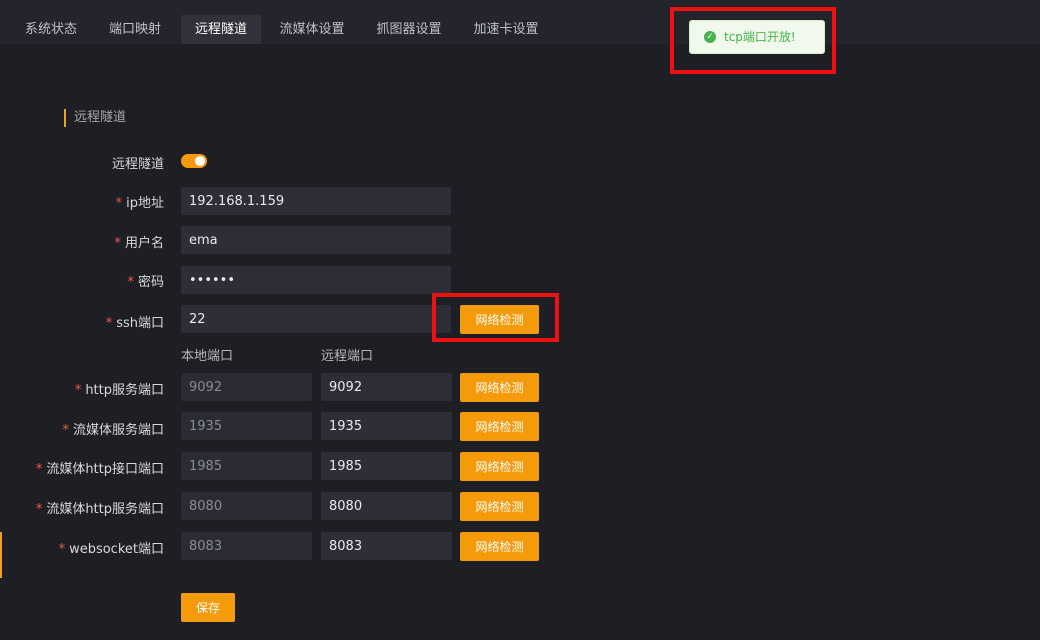  What do you see at coordinates (386, 466) in the screenshot?
I see `stream-http-api-remote-port-input` at bounding box center [386, 466].